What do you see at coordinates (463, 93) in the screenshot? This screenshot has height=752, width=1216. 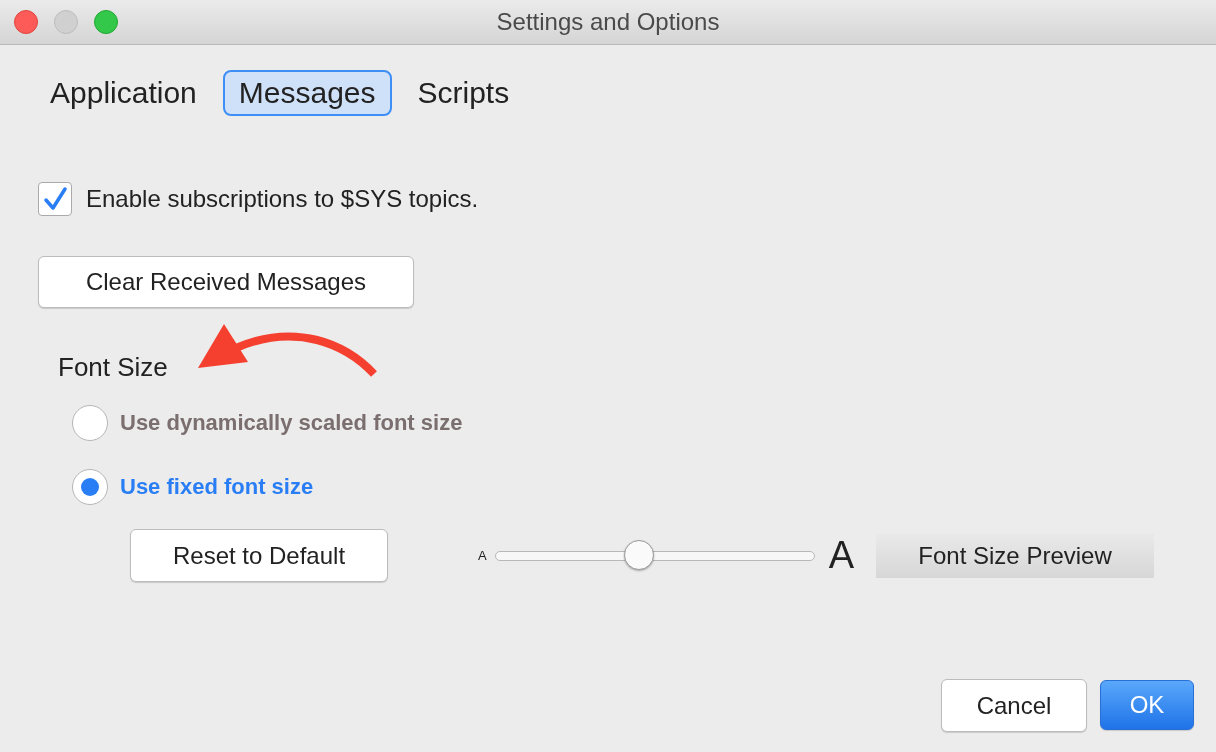 I see `tab: Scripts` at bounding box center [463, 93].